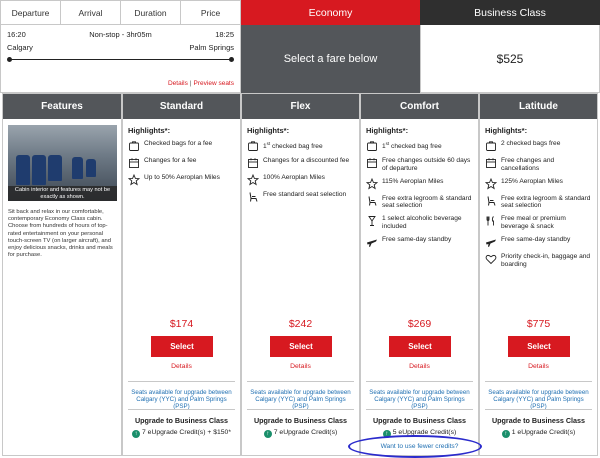  Describe the element at coordinates (300, 433) in the screenshot. I see `upgrade-credits: ↑ 7 eUpgrade Credit(s)` at that location.